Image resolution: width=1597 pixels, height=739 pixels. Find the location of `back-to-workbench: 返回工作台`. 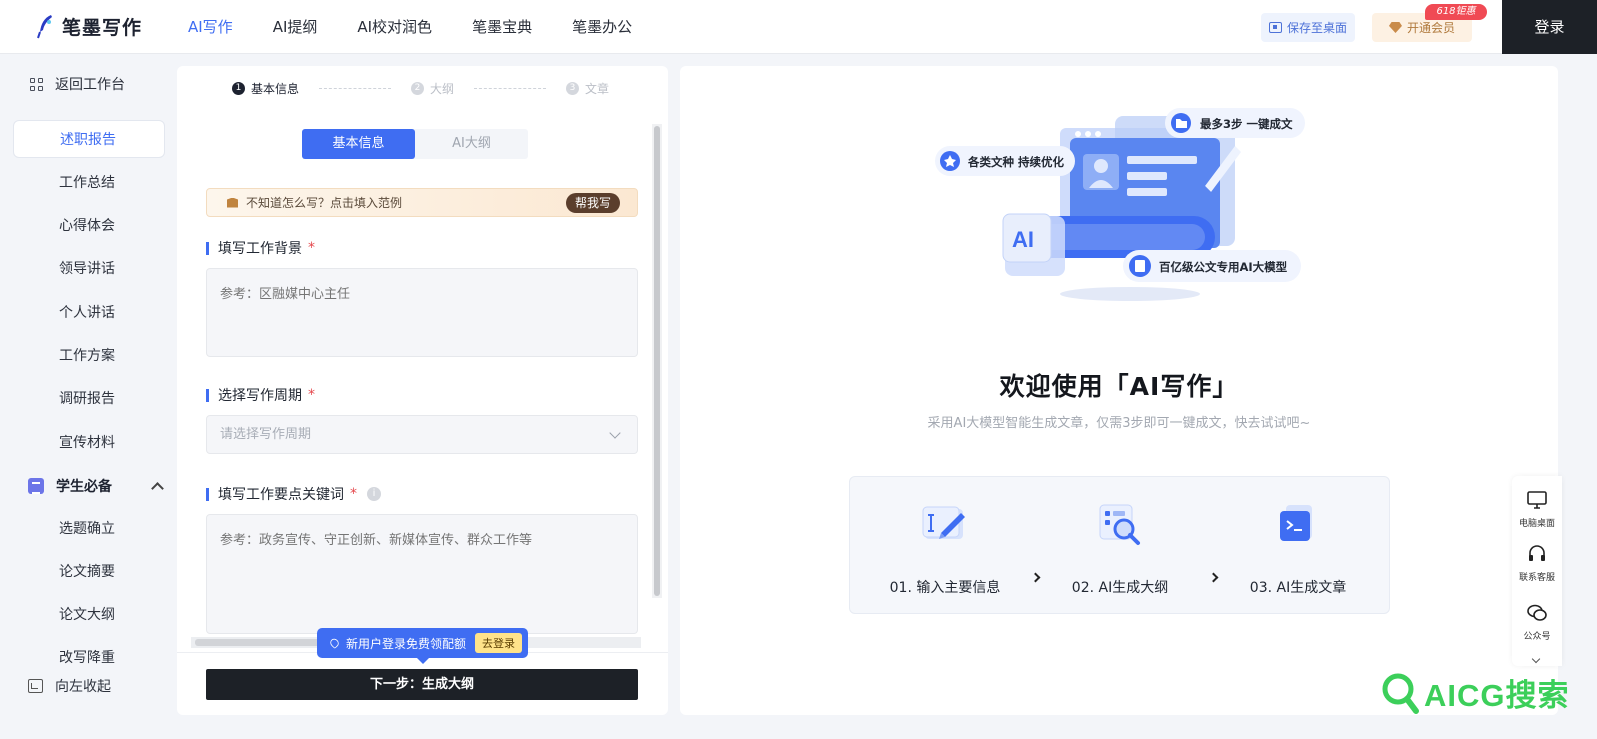

back-to-workbench: 返回工作台 is located at coordinates (77, 84).